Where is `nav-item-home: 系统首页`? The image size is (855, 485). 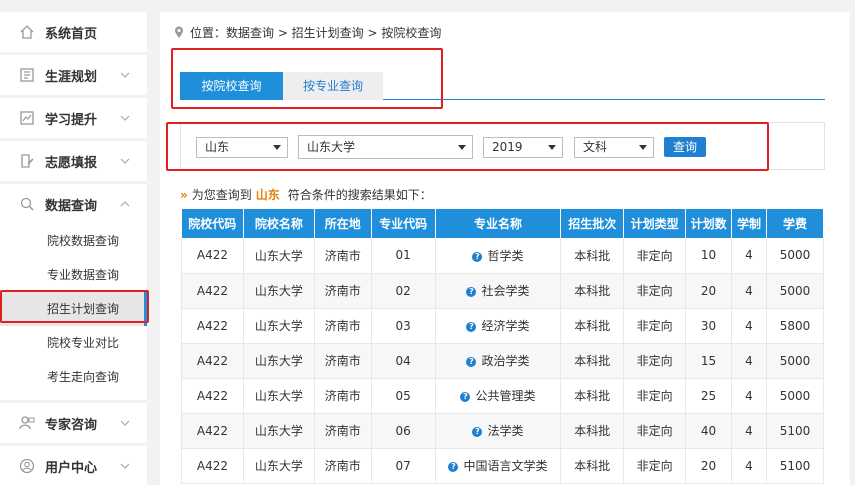
nav-item-home: 系统首页 is located at coordinates (73, 32).